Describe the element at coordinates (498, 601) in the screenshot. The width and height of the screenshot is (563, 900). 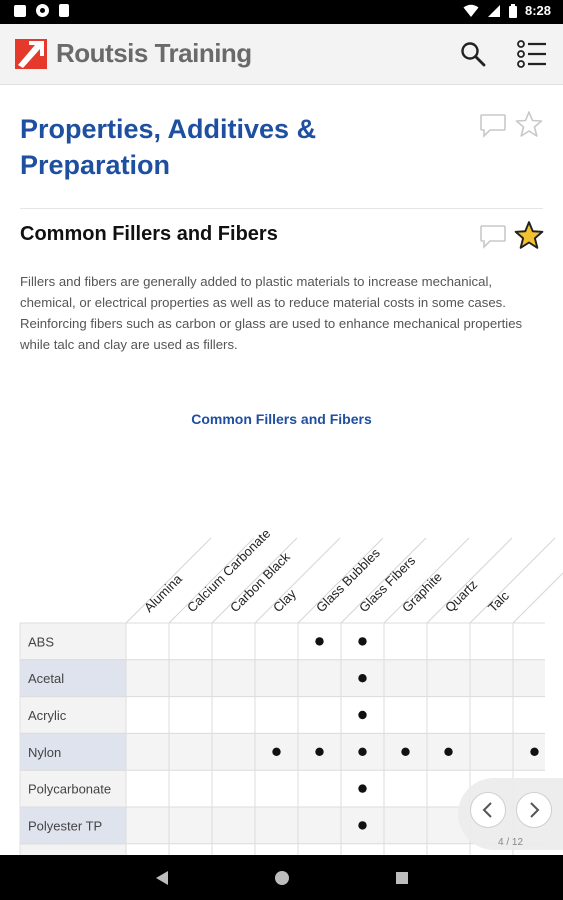
I see `column-label: Talc` at that location.